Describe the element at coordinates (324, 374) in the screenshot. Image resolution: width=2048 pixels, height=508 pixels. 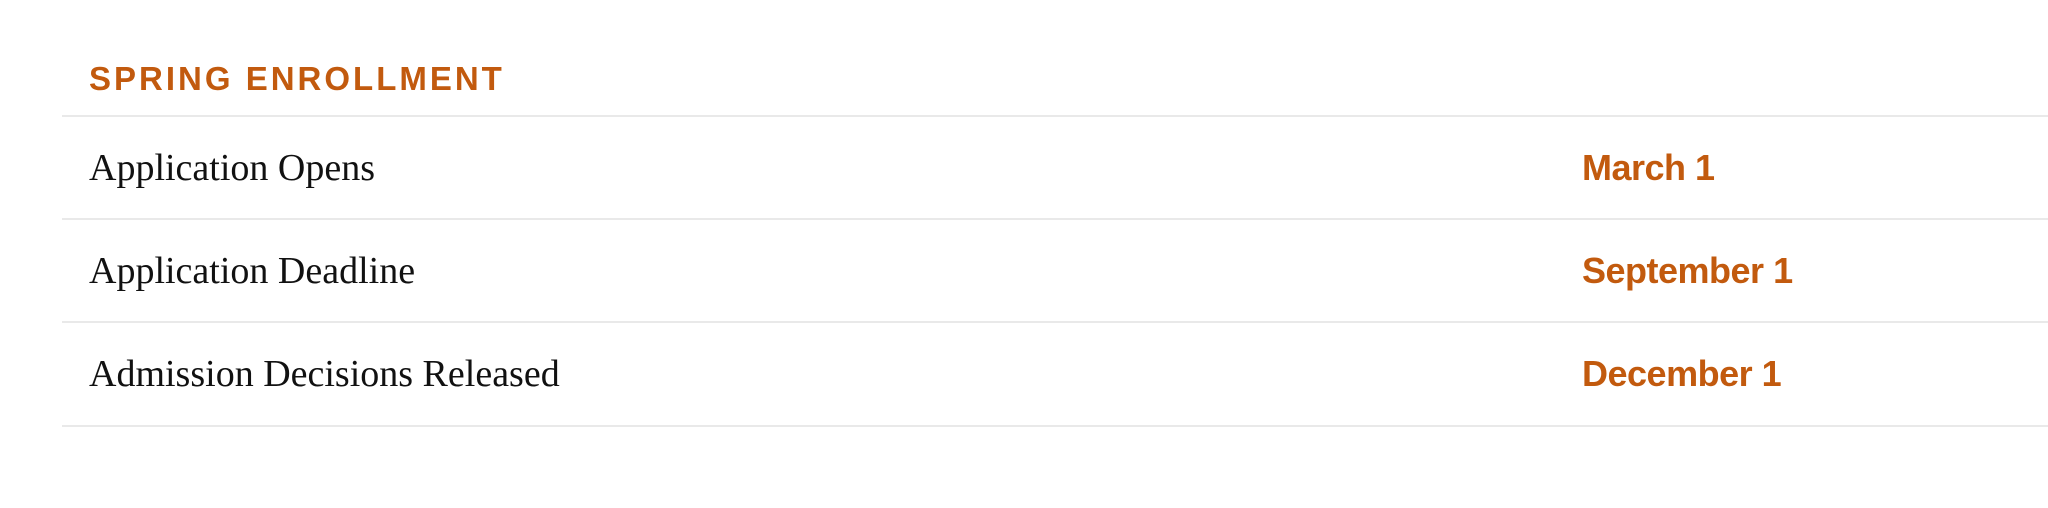
I see `event-label: Admission Decisions Released` at that location.